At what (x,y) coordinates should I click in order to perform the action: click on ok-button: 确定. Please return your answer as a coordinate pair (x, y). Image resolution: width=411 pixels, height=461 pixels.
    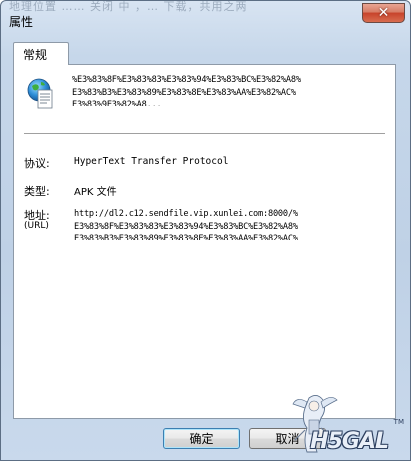
    Looking at the image, I should click on (201, 438).